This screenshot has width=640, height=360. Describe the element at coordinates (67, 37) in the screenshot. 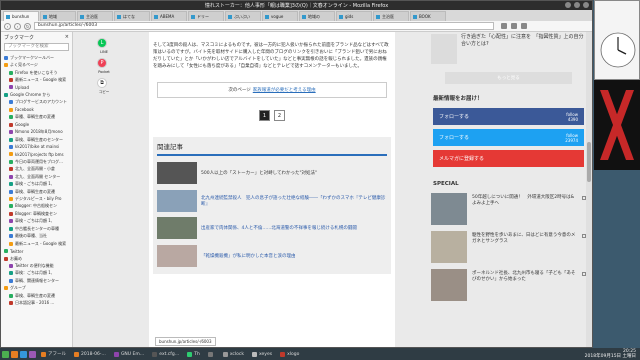

I see `close-icon: ×` at that location.